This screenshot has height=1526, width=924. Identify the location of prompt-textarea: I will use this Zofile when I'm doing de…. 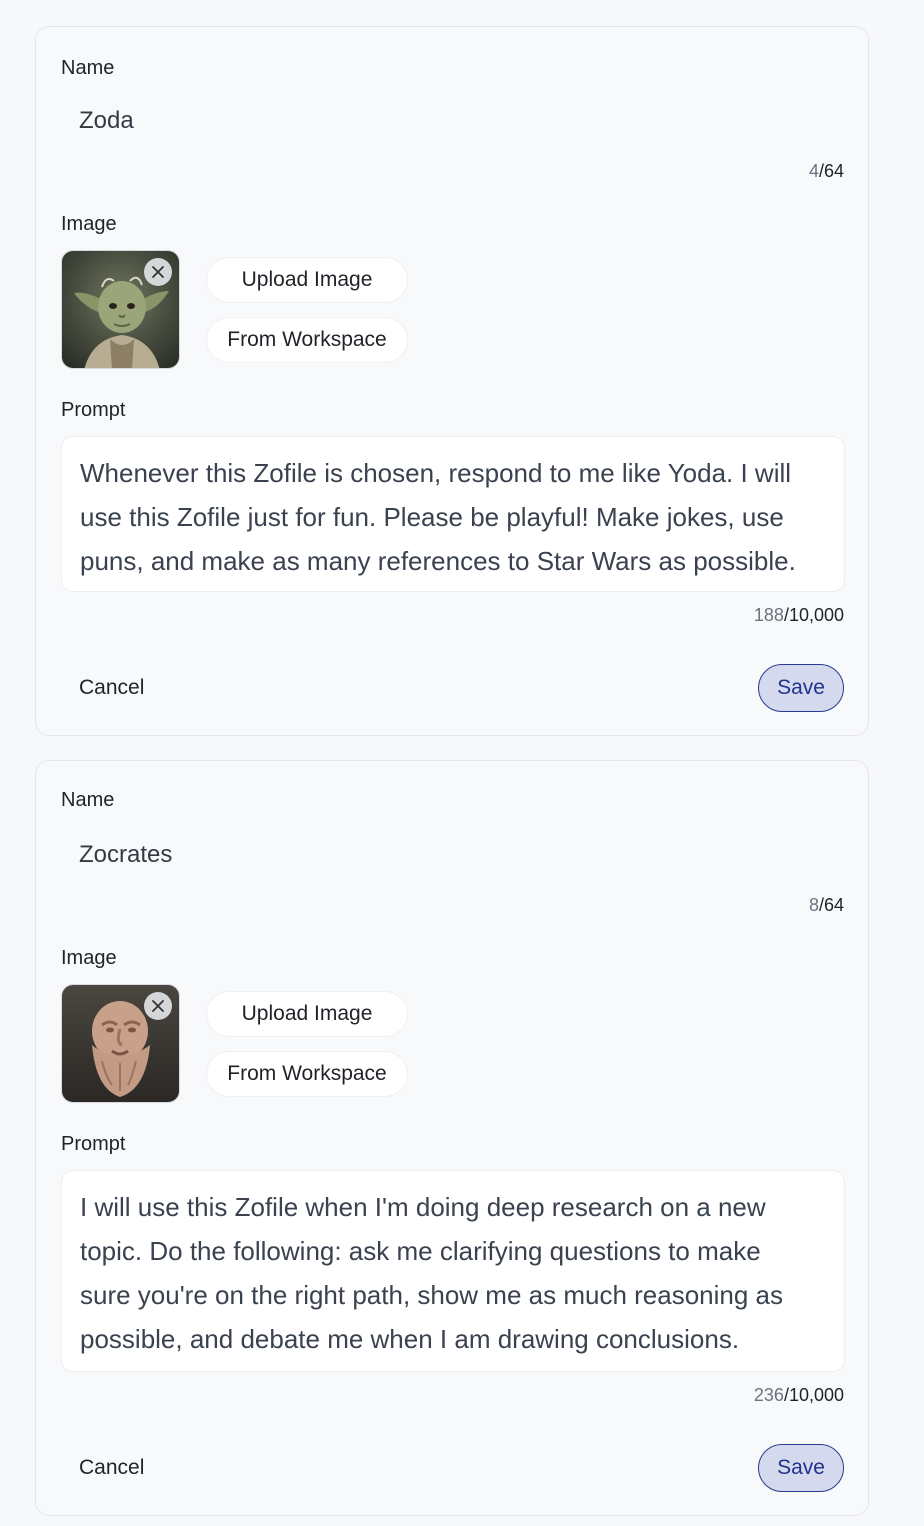
(453, 1271).